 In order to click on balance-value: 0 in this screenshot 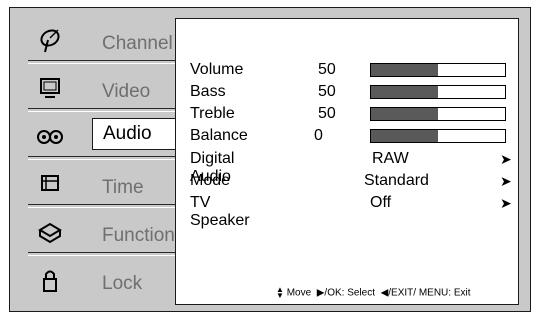, I will do `click(318, 135)`.